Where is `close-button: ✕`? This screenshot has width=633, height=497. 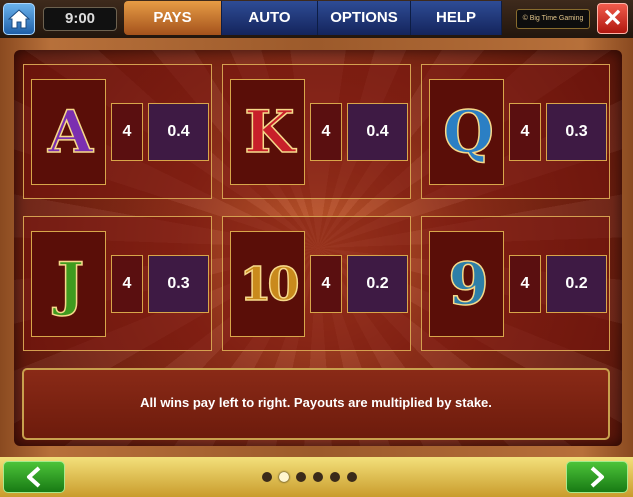 close-button: ✕ is located at coordinates (612, 18).